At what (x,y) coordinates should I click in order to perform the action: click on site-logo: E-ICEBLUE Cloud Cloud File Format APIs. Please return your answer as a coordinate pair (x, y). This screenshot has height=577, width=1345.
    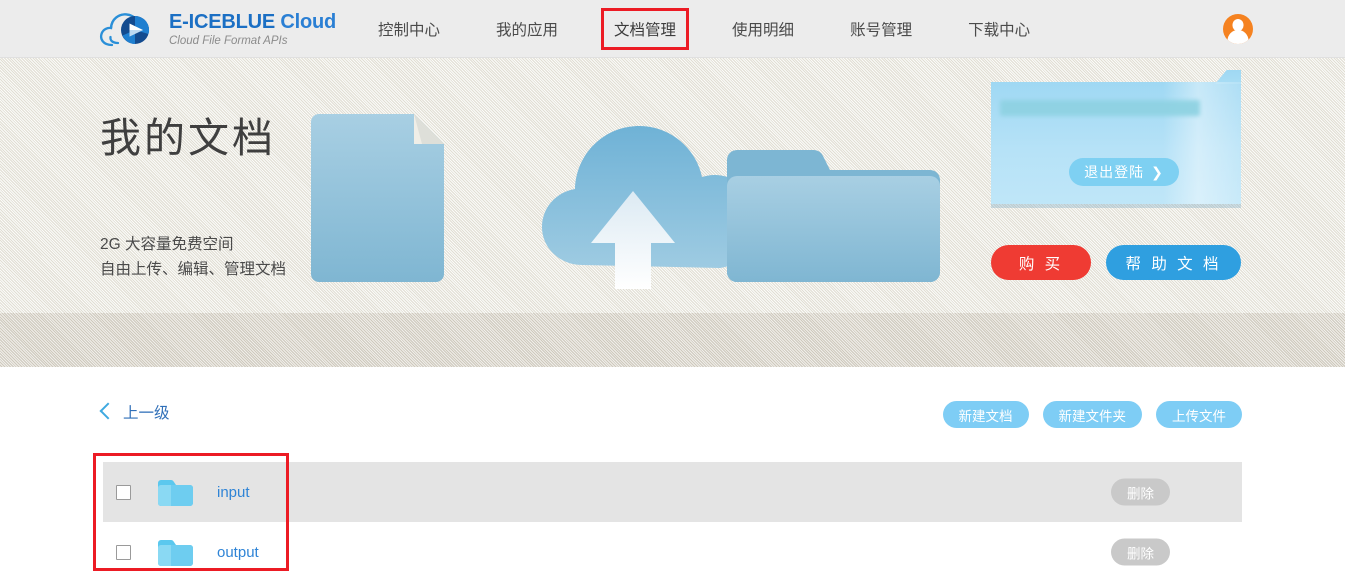
    Looking at the image, I should click on (217, 29).